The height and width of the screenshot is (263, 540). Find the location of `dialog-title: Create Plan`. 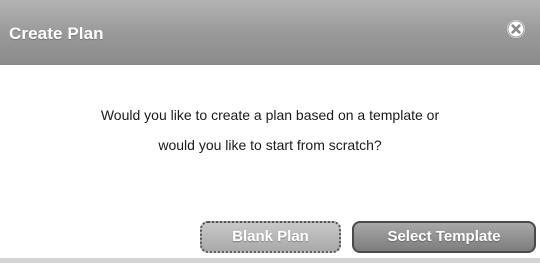

dialog-title: Create Plan is located at coordinates (56, 33).